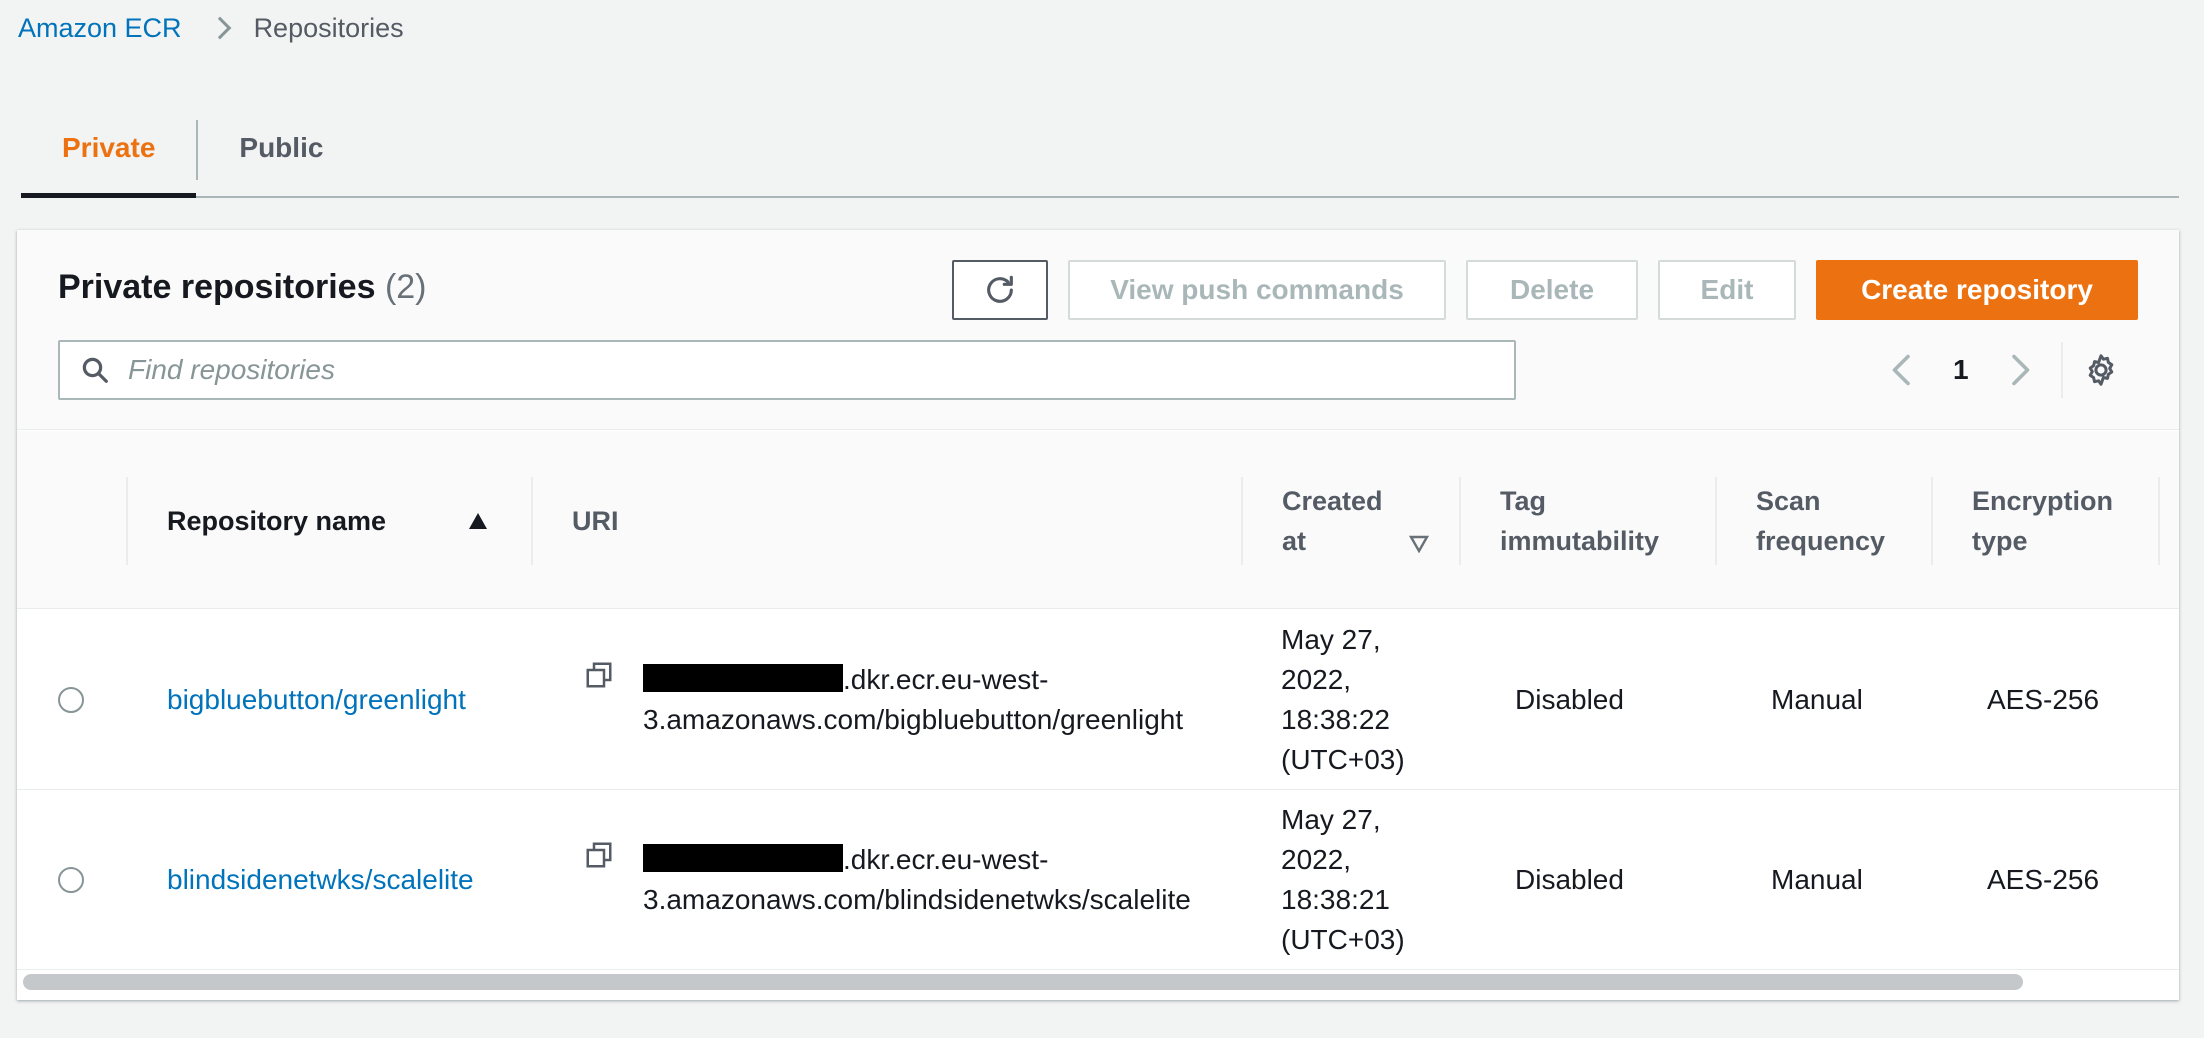 Image resolution: width=2204 pixels, height=1038 pixels. I want to click on previous-page-icon, so click(1902, 370).